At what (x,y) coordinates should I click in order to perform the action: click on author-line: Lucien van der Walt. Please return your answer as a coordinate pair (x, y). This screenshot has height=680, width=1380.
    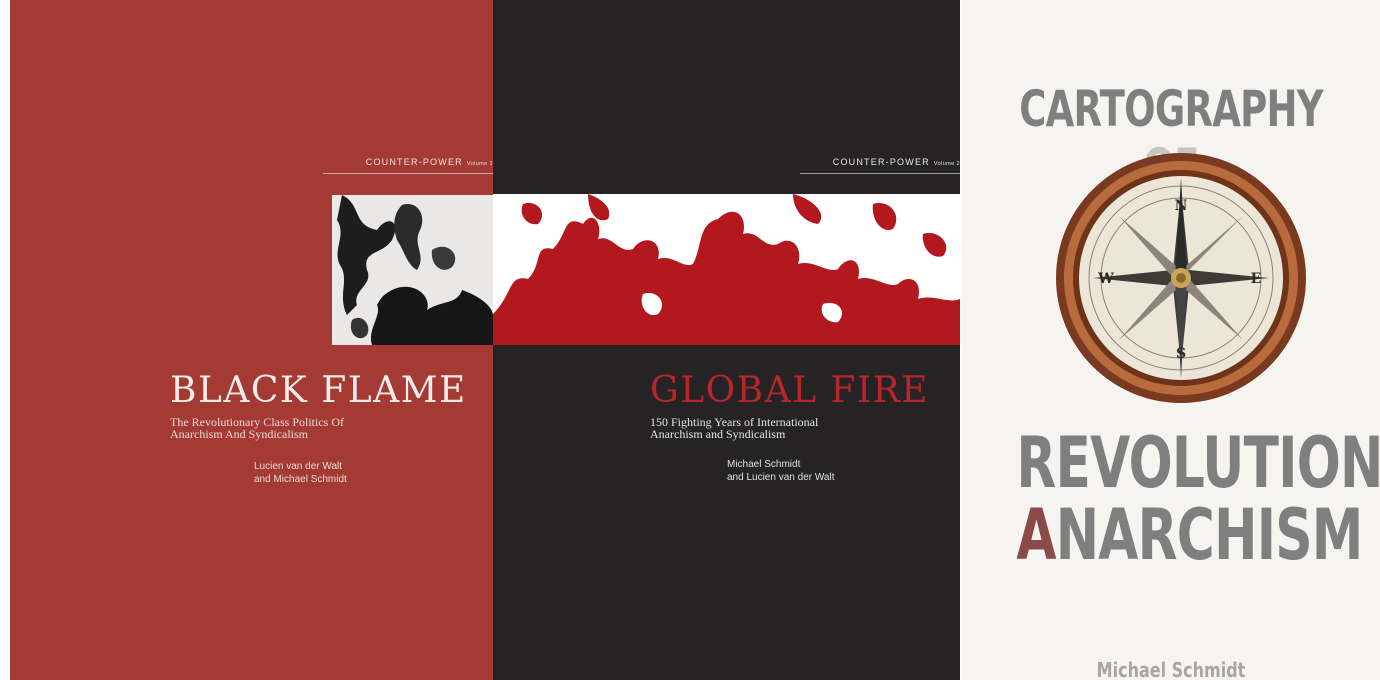
    Looking at the image, I should click on (298, 466).